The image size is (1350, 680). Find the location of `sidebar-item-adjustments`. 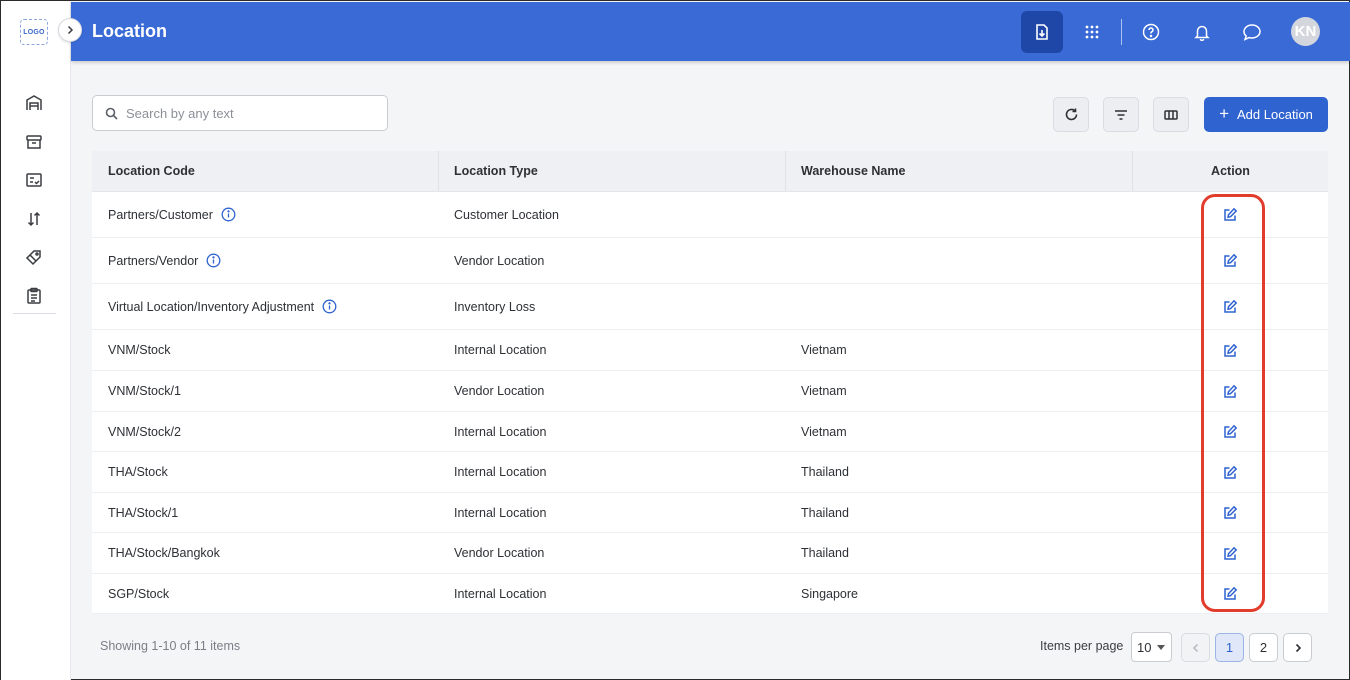

sidebar-item-adjustments is located at coordinates (34, 219).